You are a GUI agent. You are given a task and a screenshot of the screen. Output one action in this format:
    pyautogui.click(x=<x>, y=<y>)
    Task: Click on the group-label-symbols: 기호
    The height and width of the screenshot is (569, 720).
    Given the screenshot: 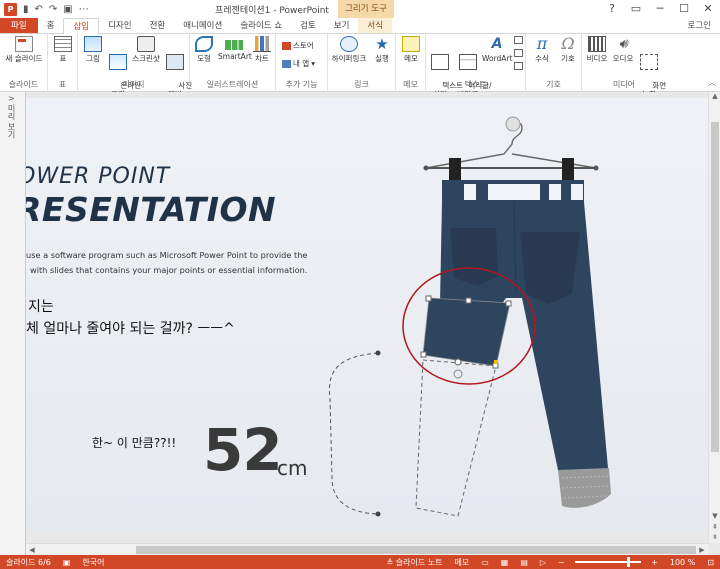 What is the action you would take?
    pyautogui.click(x=553, y=84)
    